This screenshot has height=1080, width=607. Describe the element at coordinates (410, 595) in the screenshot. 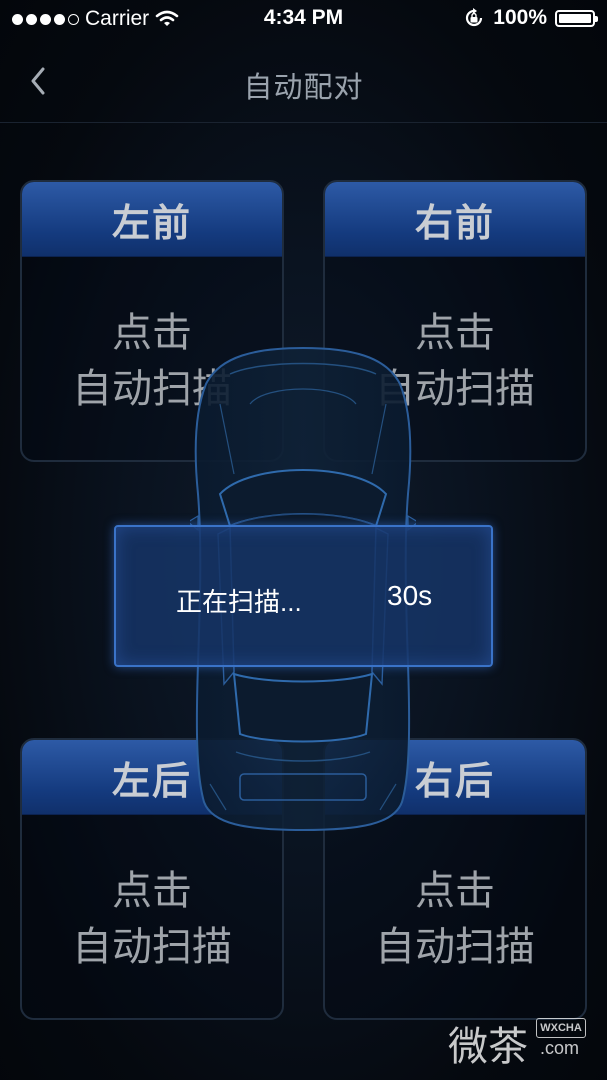

I see `scanning-countdown: 30s` at that location.